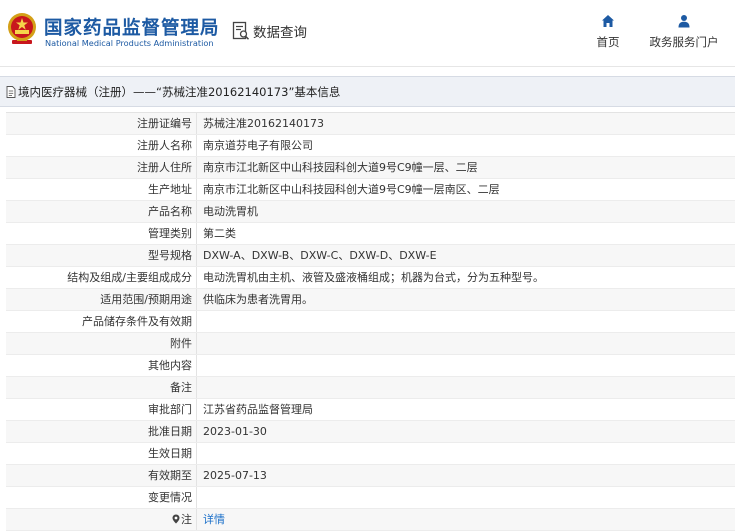  Describe the element at coordinates (370, 300) in the screenshot. I see `table-row-scope-of-use: 适用范围/预期用途 供临床为患者洗胃用。` at that location.